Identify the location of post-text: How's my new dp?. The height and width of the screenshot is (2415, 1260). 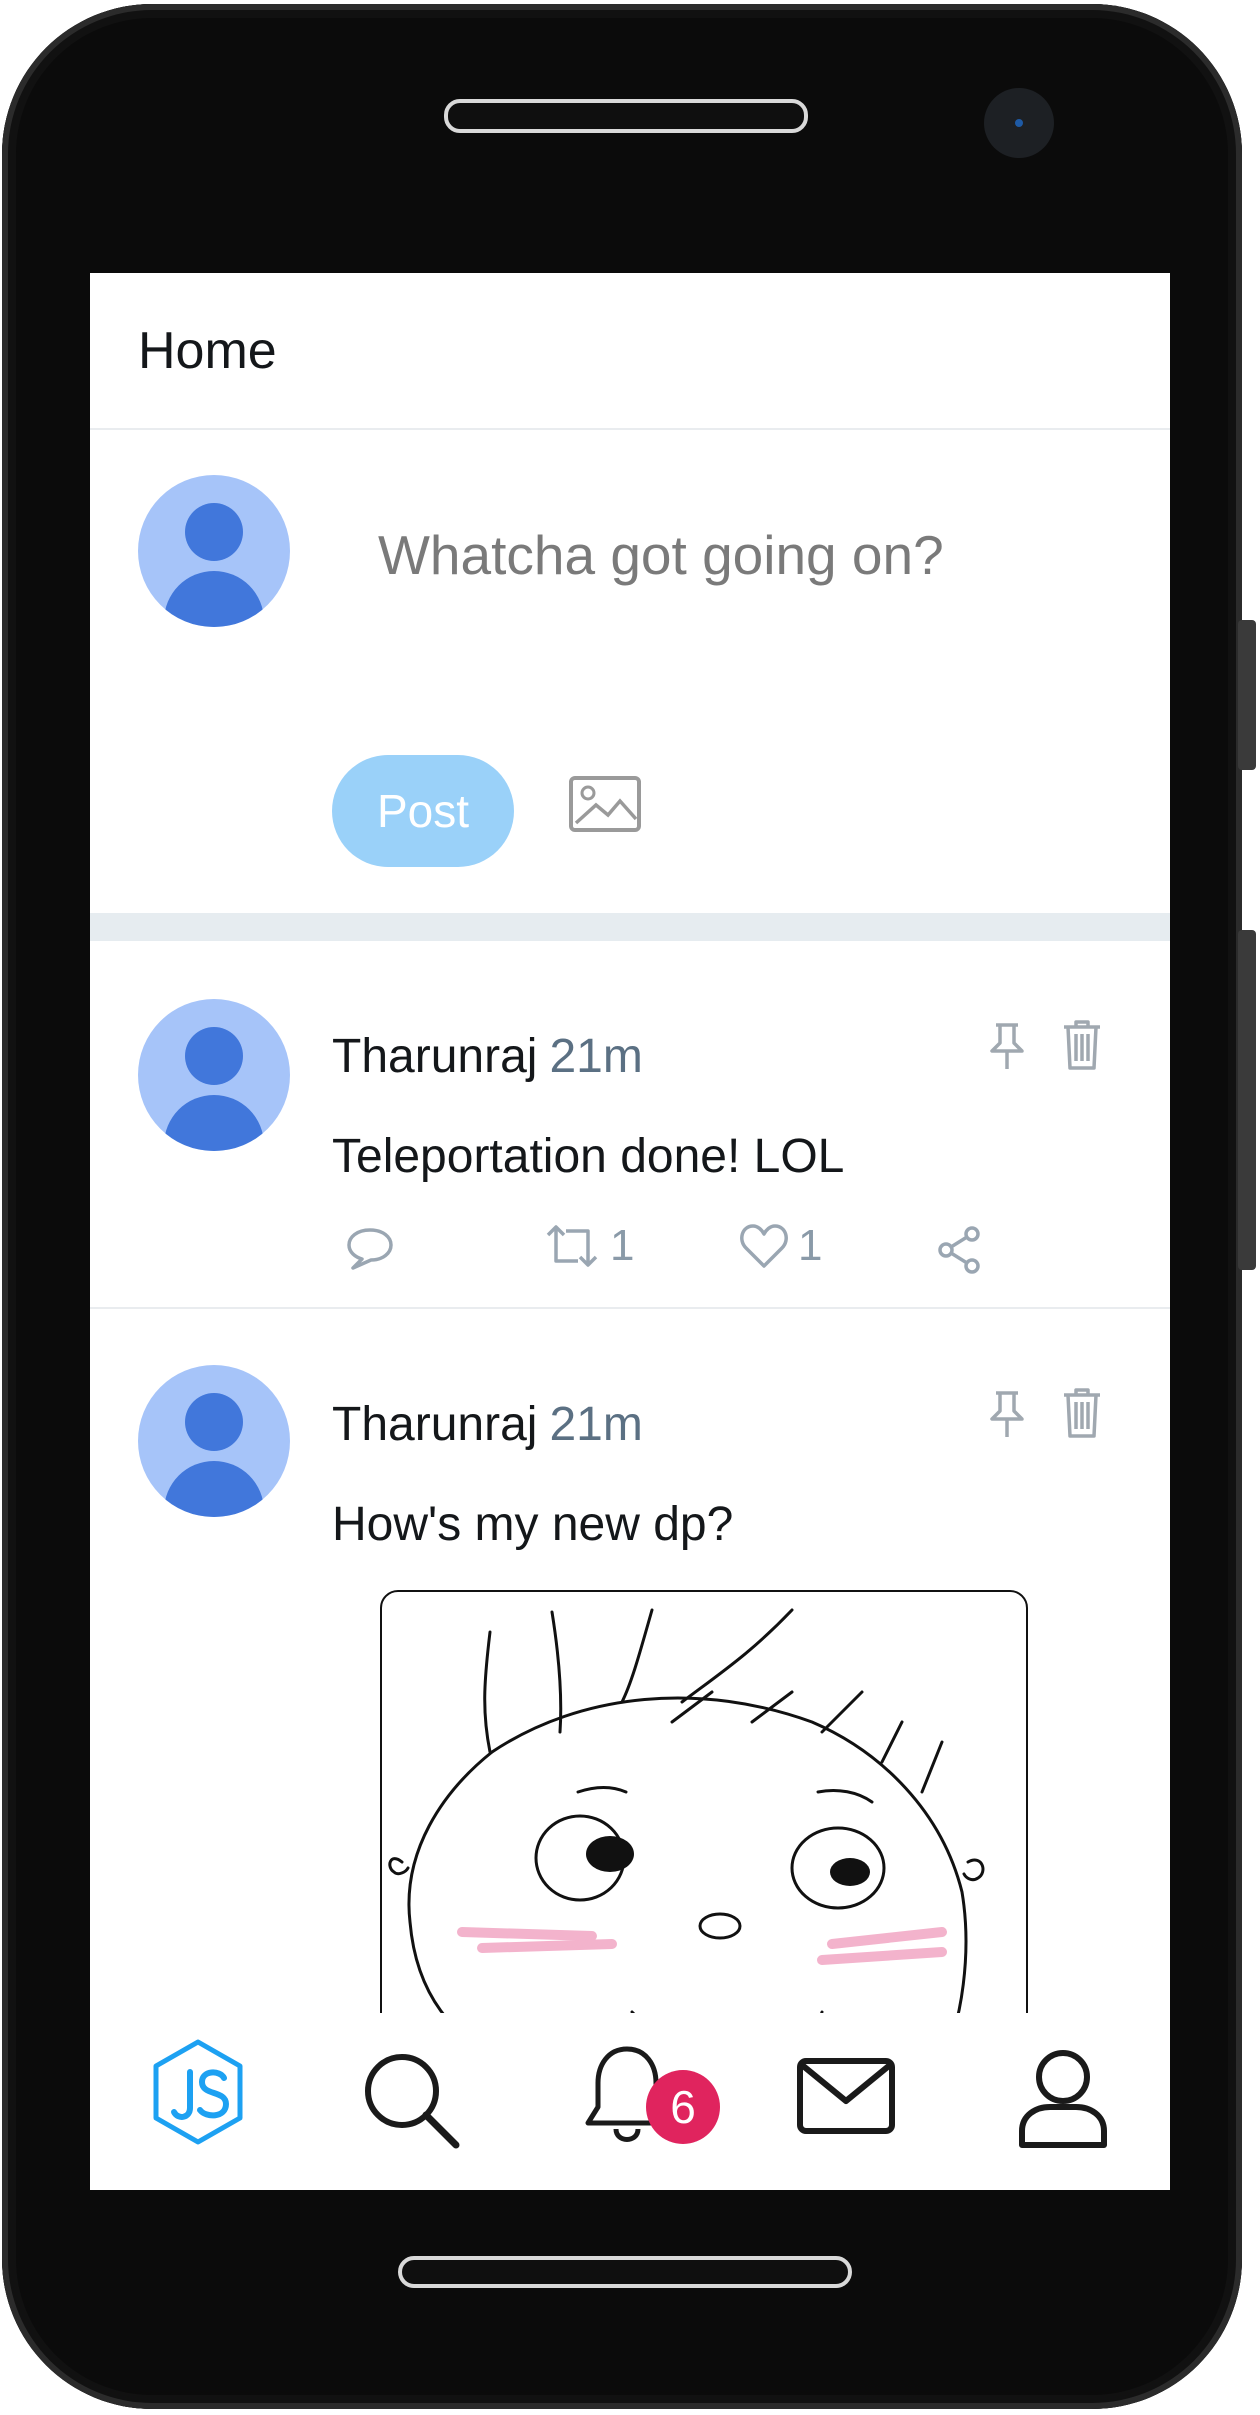
(533, 1524).